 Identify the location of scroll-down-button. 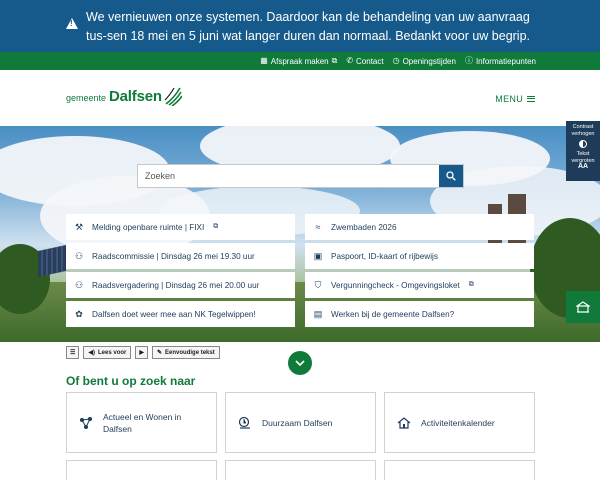
(300, 363).